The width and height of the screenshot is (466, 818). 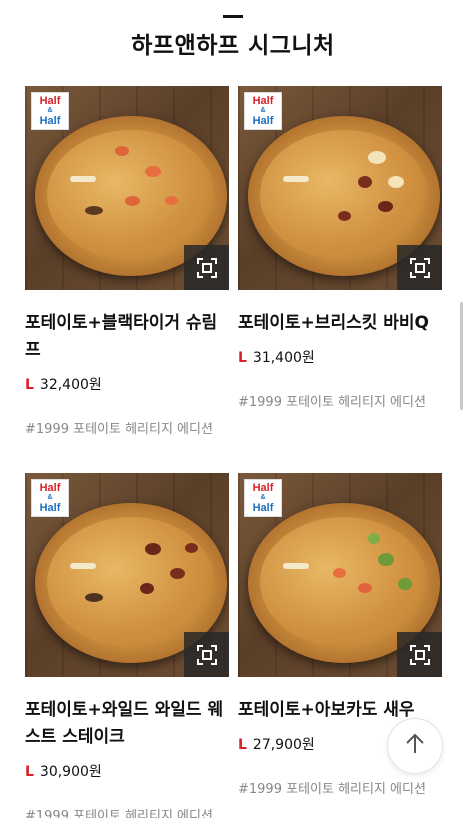 What do you see at coordinates (70, 772) in the screenshot?
I see `price-value: 30,900원` at bounding box center [70, 772].